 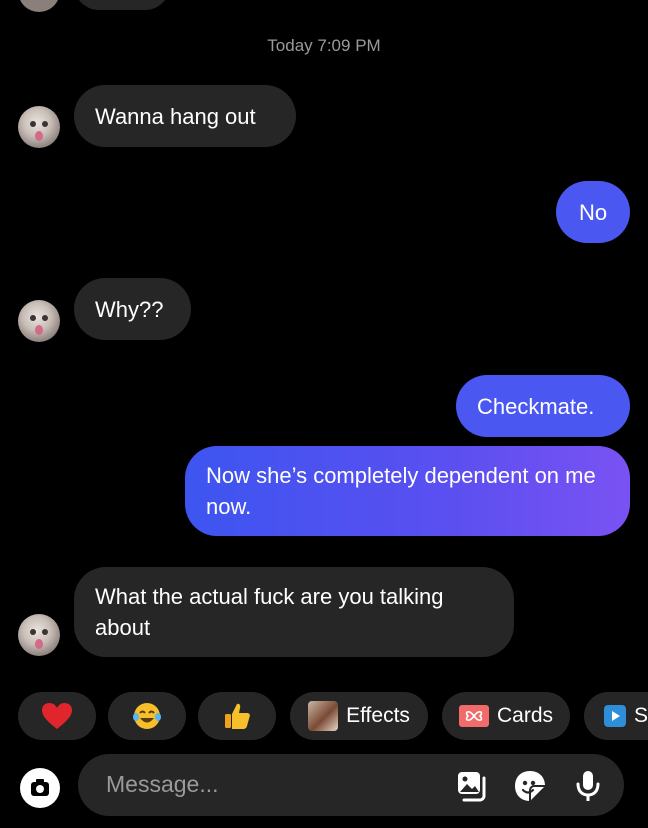 What do you see at coordinates (536, 406) in the screenshot?
I see `message-text: Checkmate.` at bounding box center [536, 406].